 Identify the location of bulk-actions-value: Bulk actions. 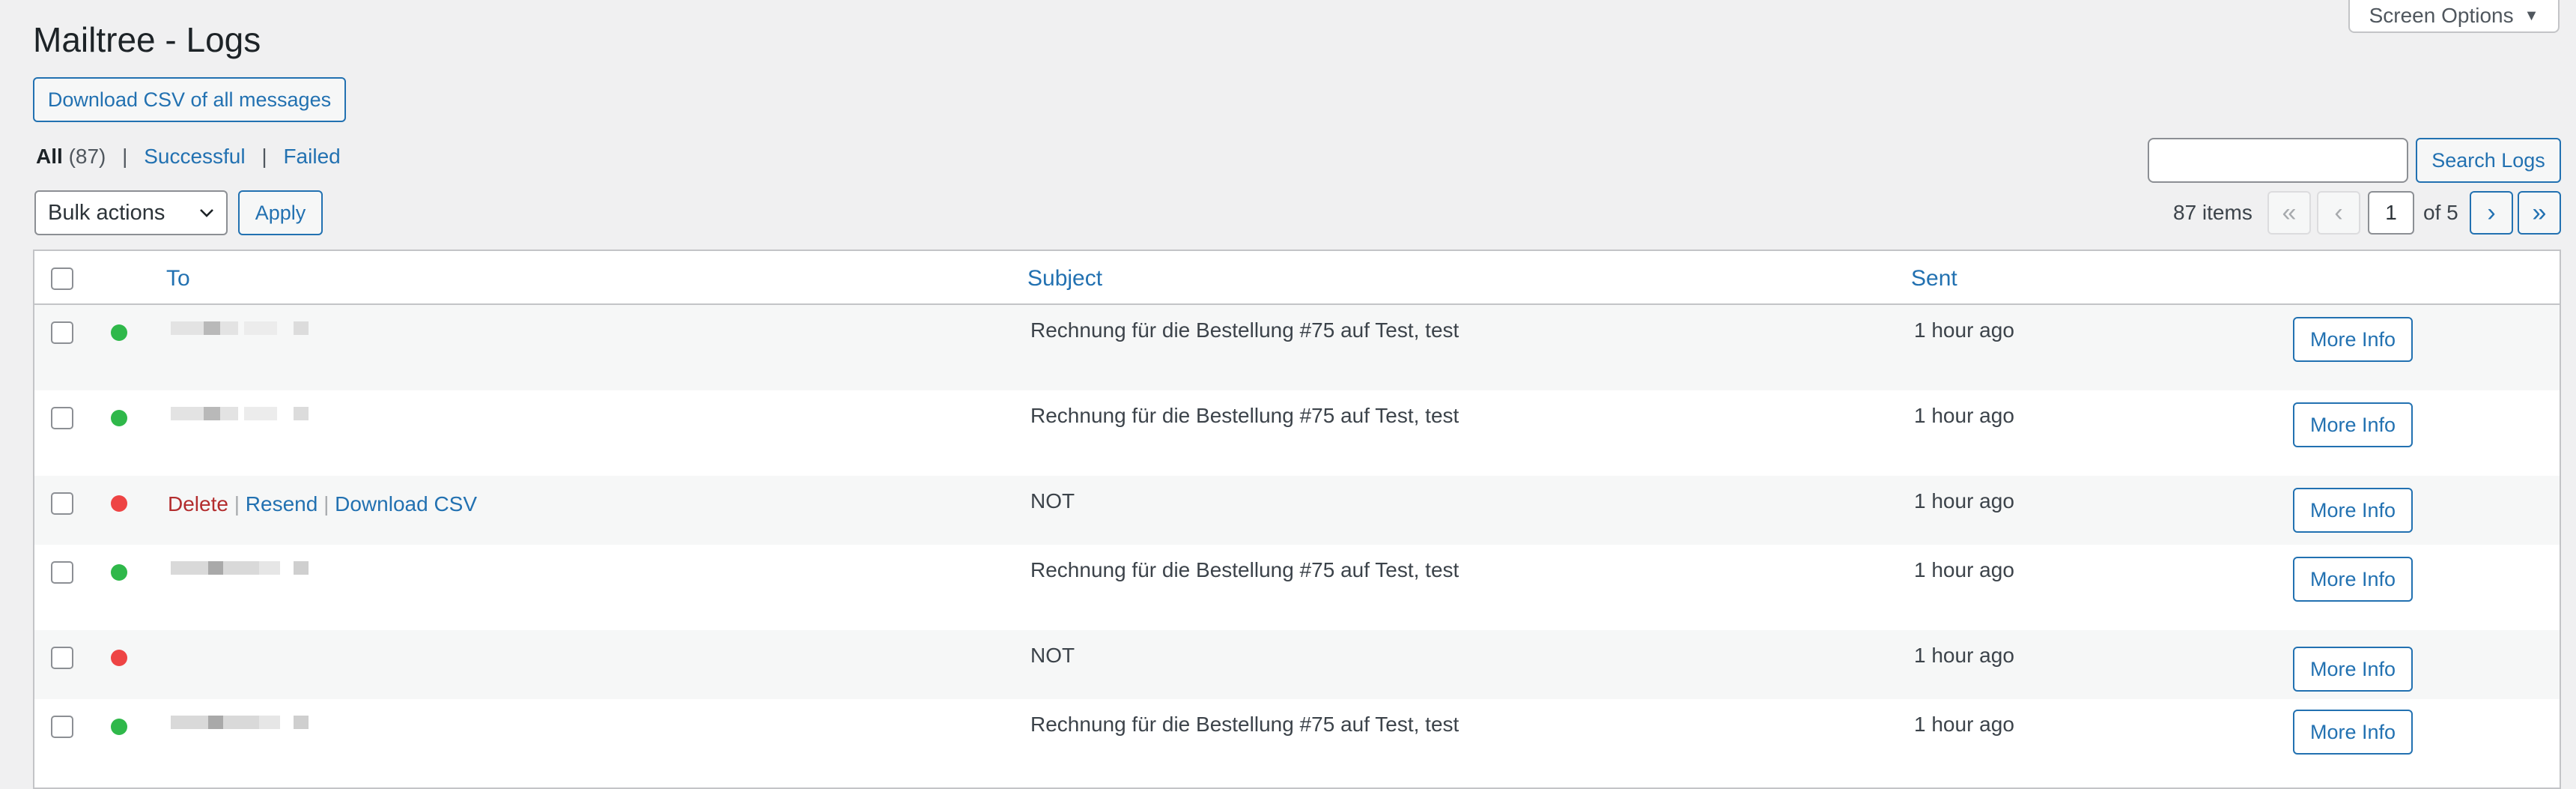
(106, 212).